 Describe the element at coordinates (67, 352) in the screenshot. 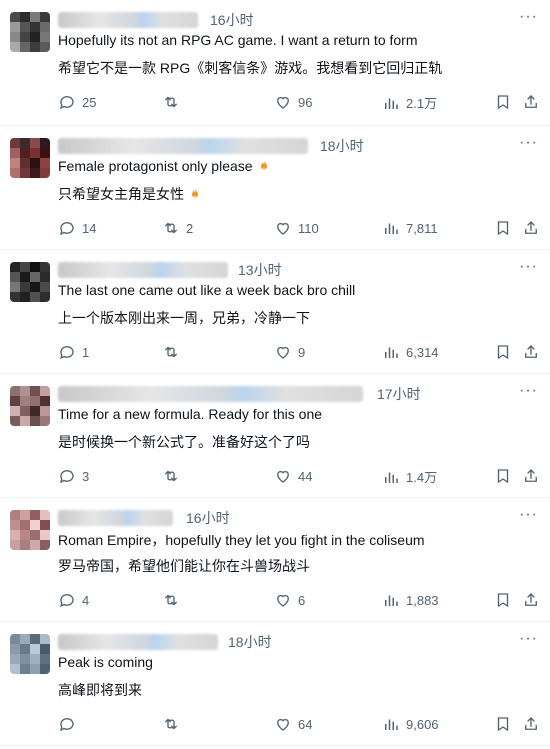

I see `reply-icon` at that location.